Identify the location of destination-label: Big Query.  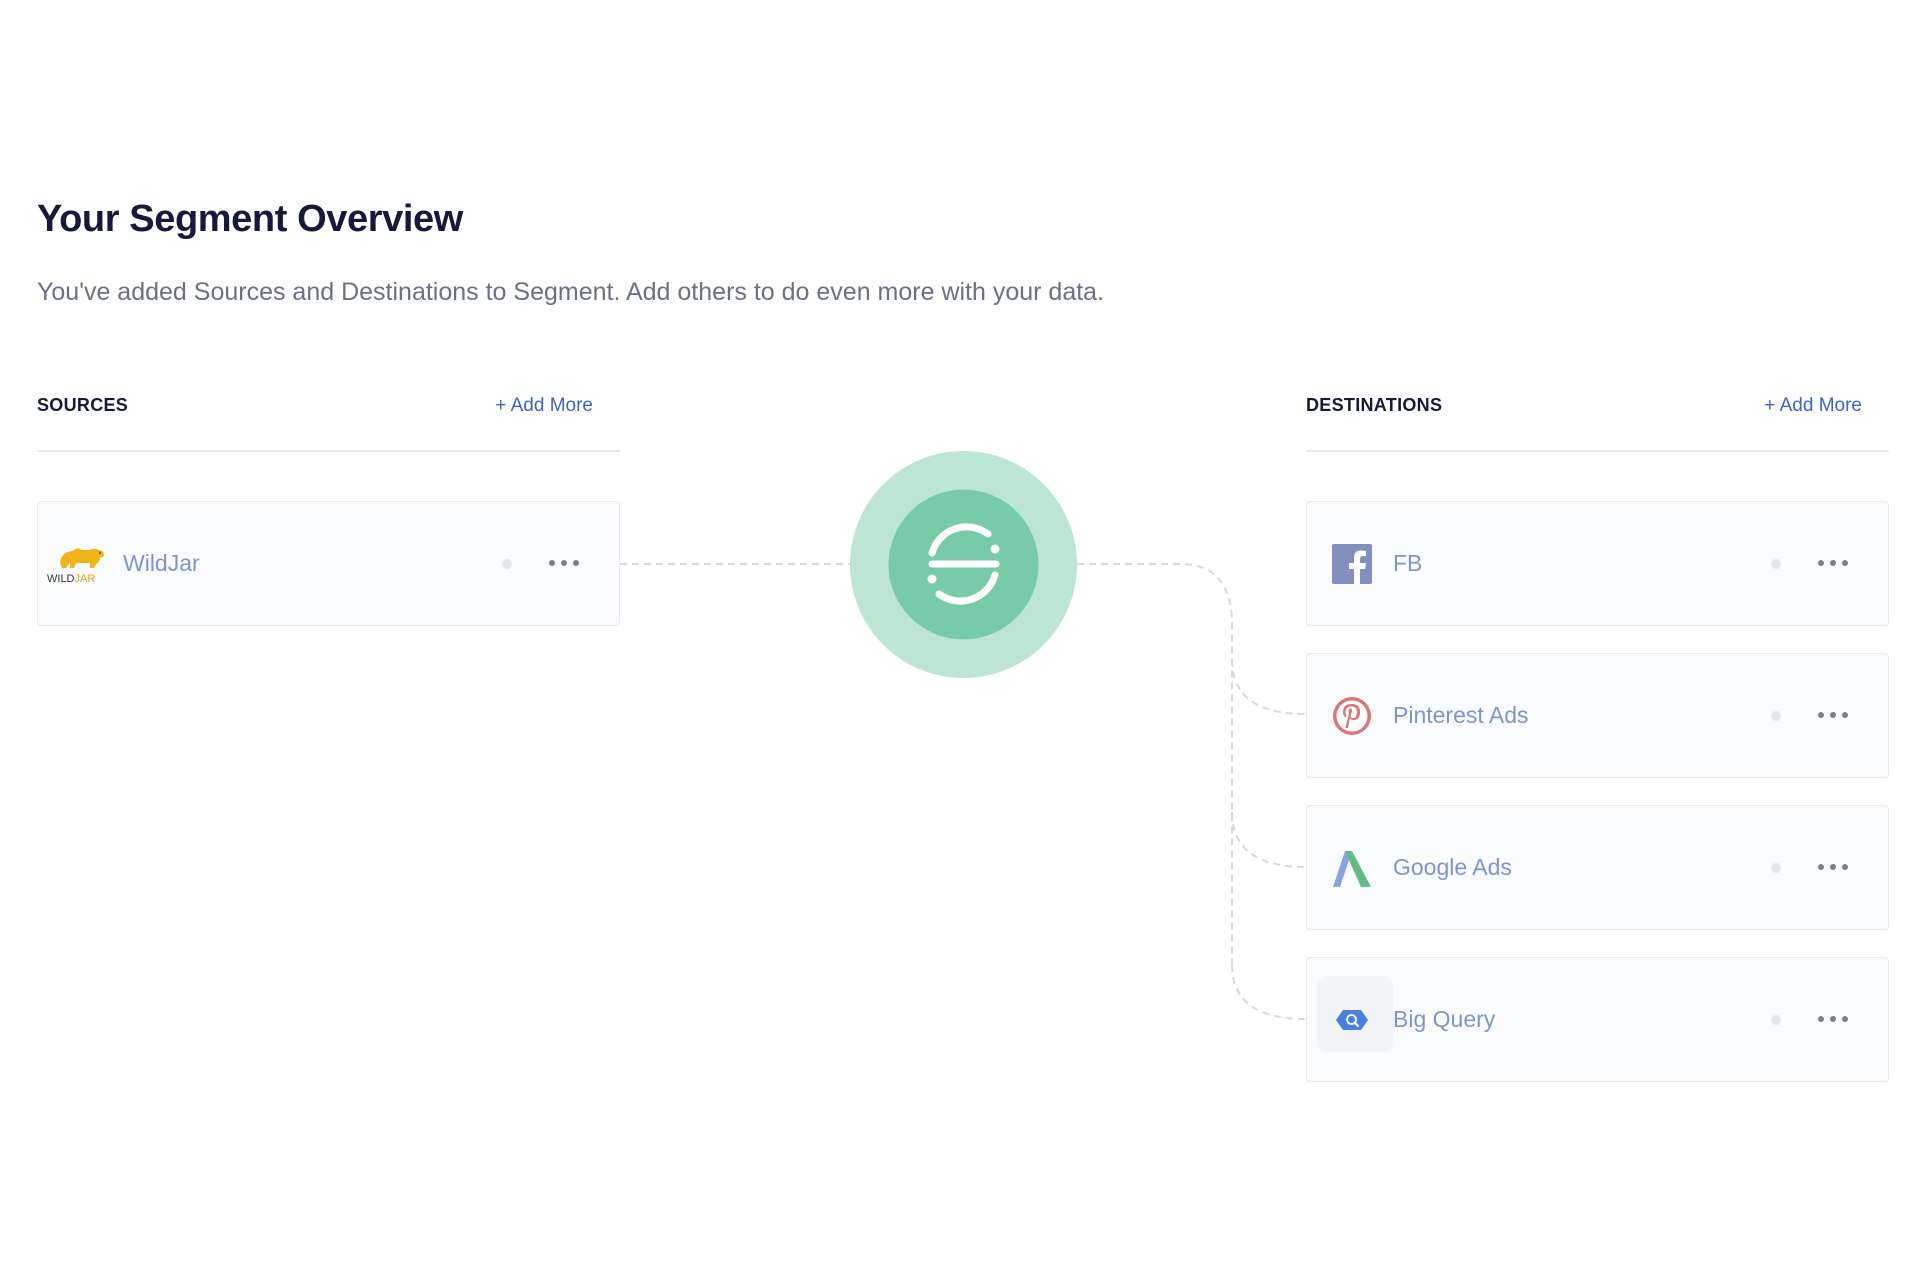
(1444, 1019).